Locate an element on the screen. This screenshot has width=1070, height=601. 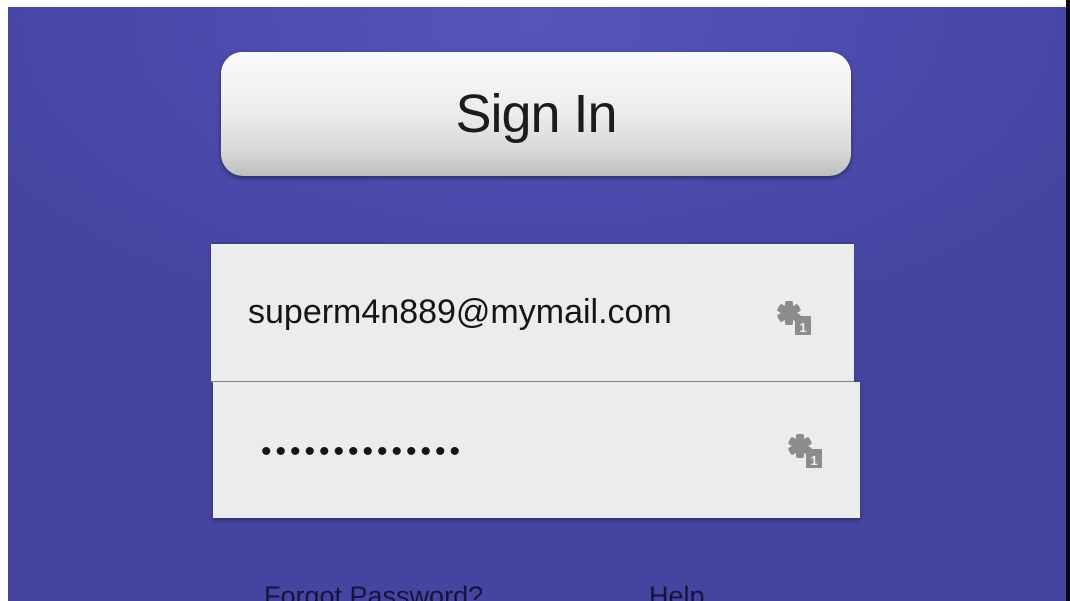
sign-in-button-label: Sign In is located at coordinates (536, 114).